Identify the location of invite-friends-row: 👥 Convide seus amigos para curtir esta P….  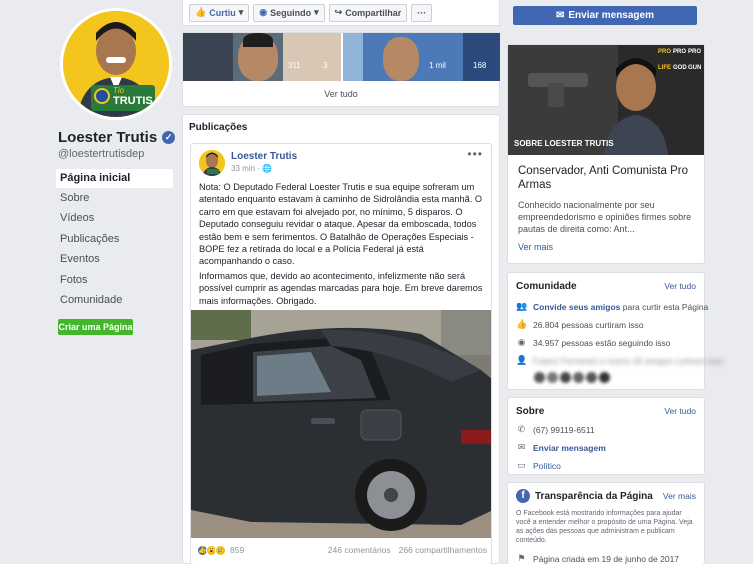
(612, 306).